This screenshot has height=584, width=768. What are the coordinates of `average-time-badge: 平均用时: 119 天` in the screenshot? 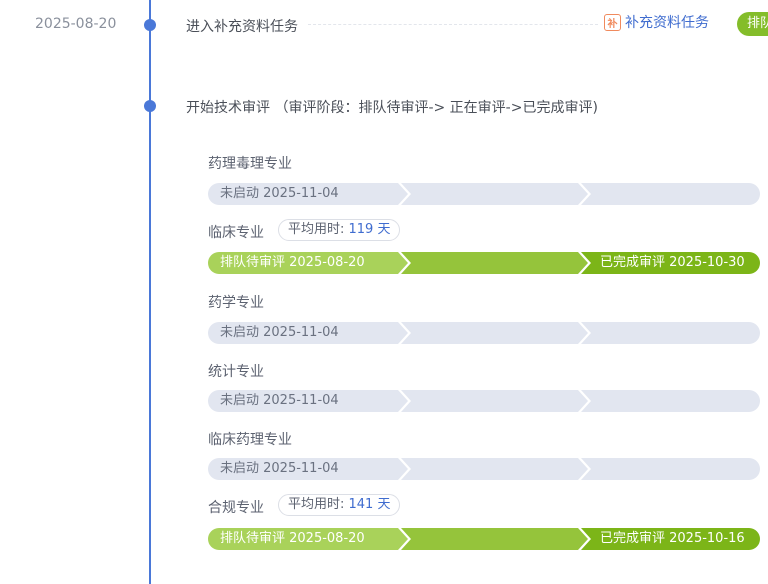 It's located at (339, 230).